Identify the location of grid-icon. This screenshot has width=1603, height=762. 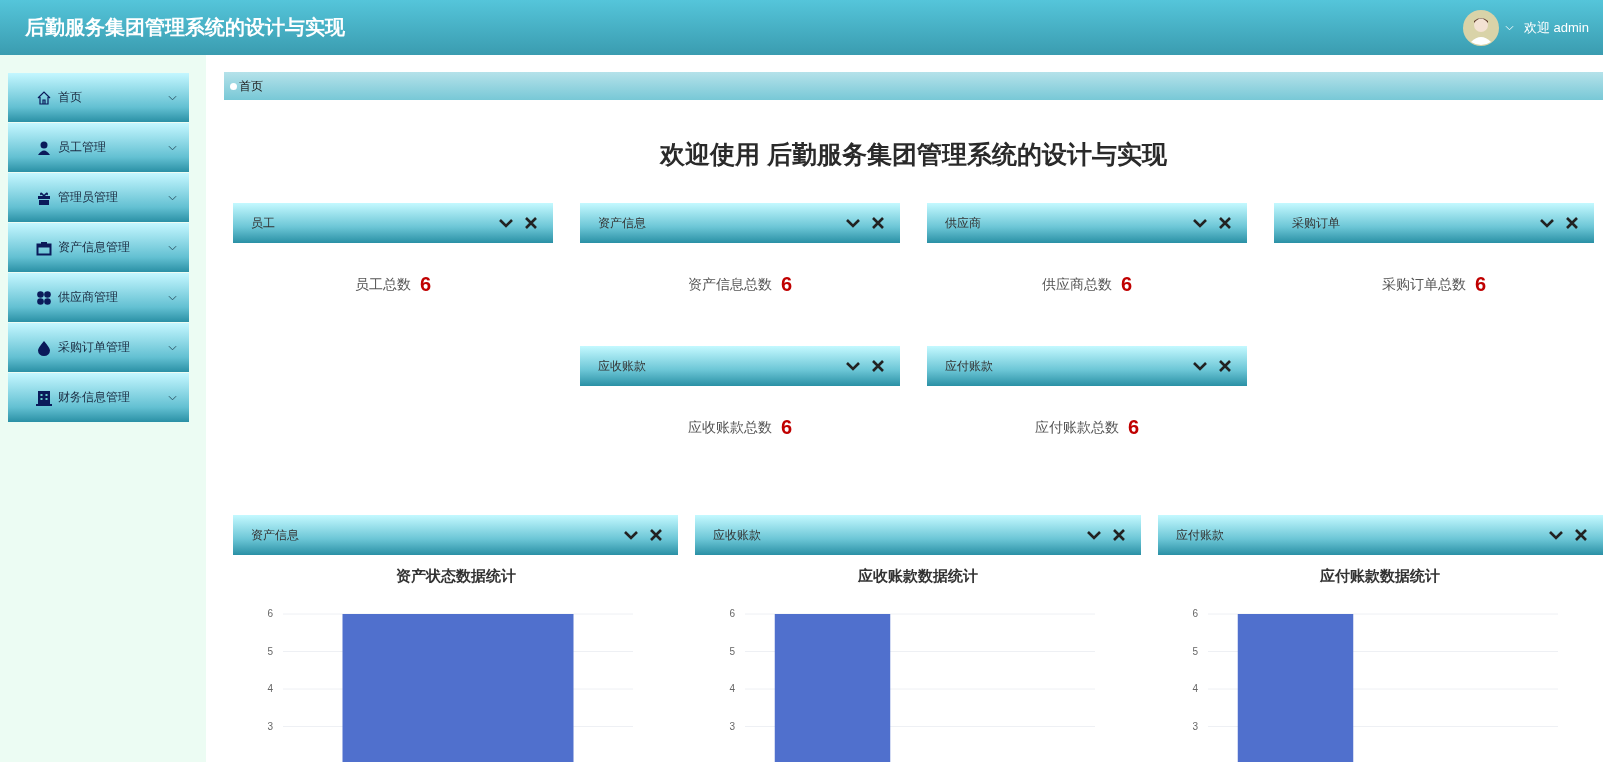
(44, 297).